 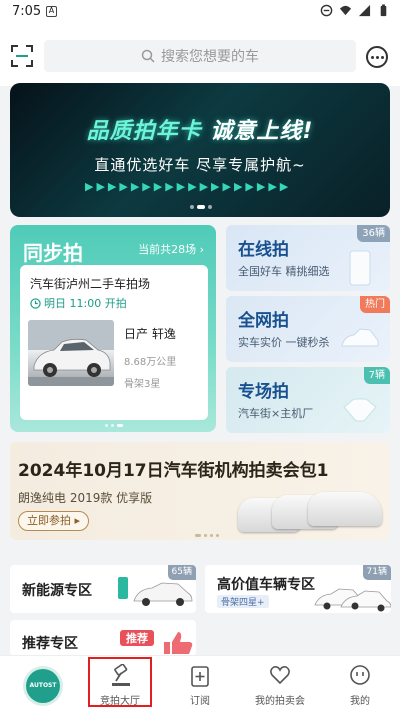 I want to click on nav-my-auctions-label: 我的拍卖会, so click(x=280, y=701).